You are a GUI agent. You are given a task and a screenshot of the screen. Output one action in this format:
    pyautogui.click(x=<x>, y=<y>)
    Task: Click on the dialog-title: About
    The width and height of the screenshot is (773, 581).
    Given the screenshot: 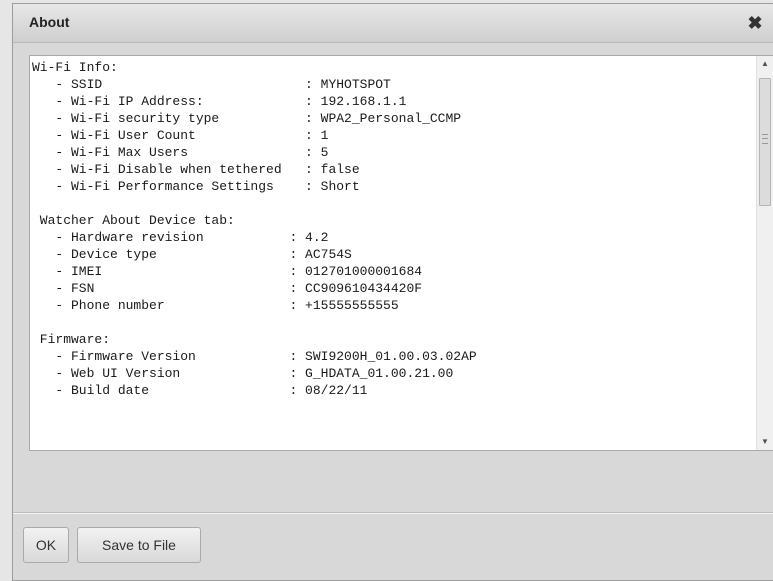 What is the action you would take?
    pyautogui.click(x=49, y=22)
    